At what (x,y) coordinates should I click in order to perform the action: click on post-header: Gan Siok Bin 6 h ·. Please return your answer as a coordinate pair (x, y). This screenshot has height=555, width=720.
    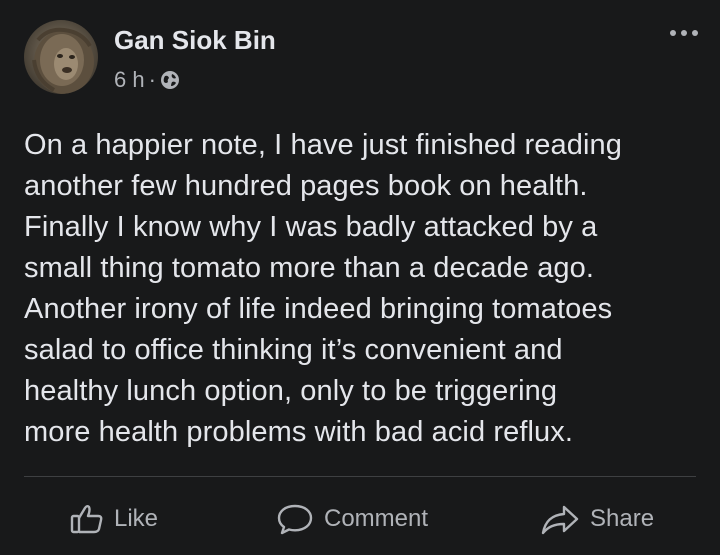
    Looking at the image, I should click on (150, 57).